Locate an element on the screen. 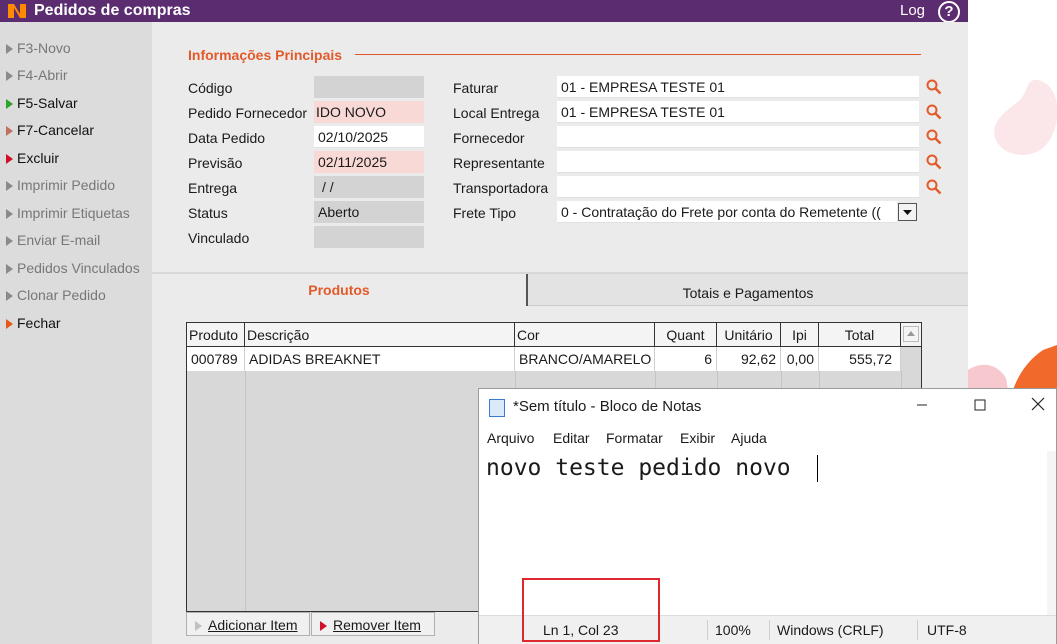 The image size is (1057, 644). column-header-unitario: Unitário is located at coordinates (749, 335).